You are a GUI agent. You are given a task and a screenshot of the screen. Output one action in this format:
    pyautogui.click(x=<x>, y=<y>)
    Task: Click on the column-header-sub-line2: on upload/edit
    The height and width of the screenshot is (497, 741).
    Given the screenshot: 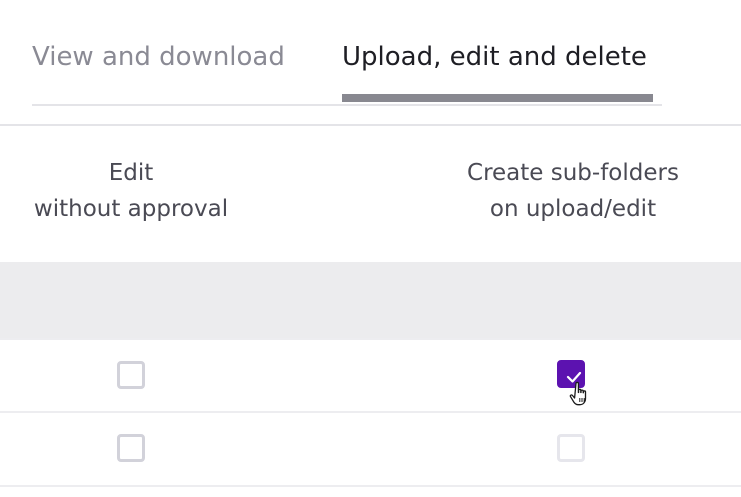 What is the action you would take?
    pyautogui.click(x=573, y=209)
    